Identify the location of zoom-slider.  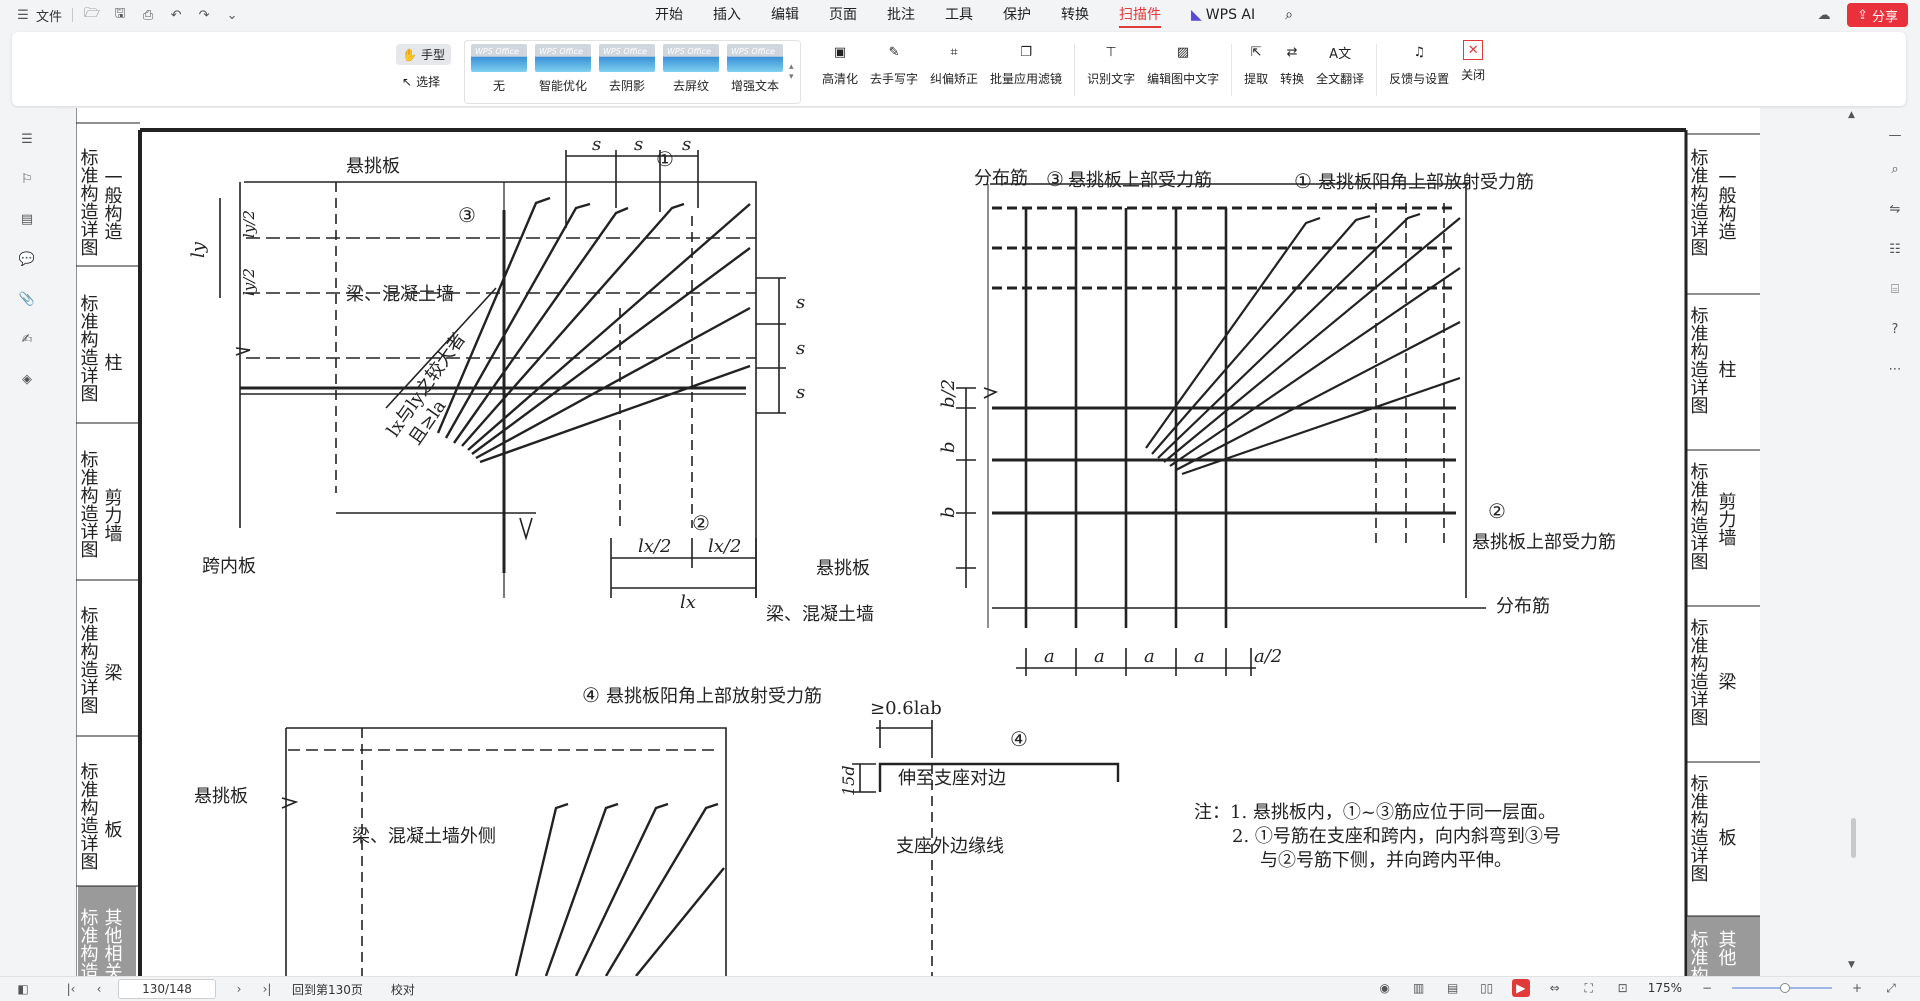
(1782, 988).